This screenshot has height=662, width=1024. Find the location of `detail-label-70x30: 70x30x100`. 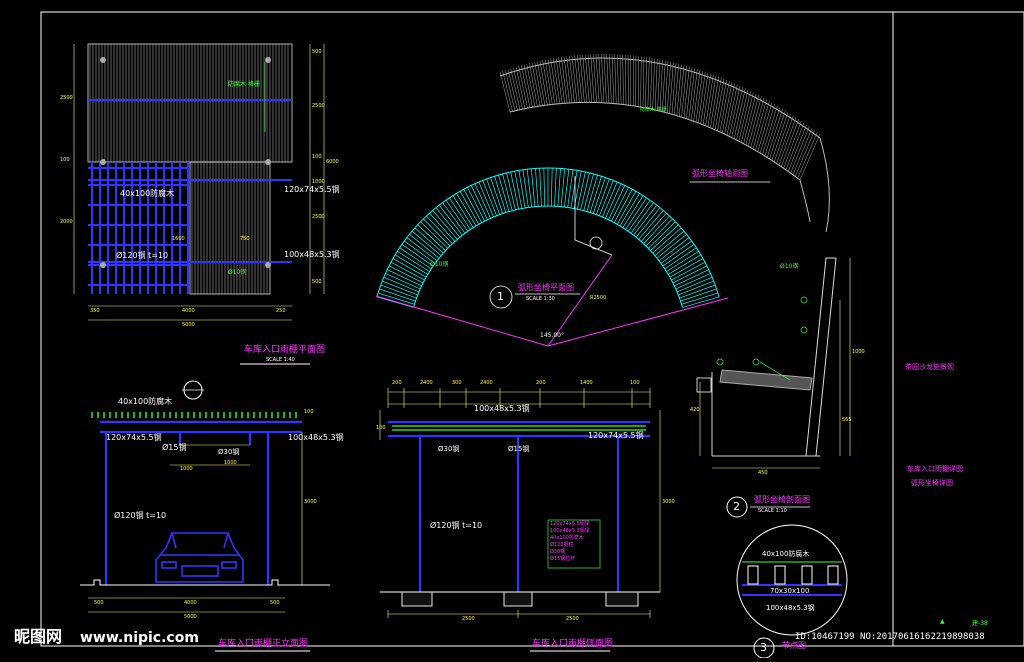

detail-label-70x30: 70x30x100 is located at coordinates (789, 591).